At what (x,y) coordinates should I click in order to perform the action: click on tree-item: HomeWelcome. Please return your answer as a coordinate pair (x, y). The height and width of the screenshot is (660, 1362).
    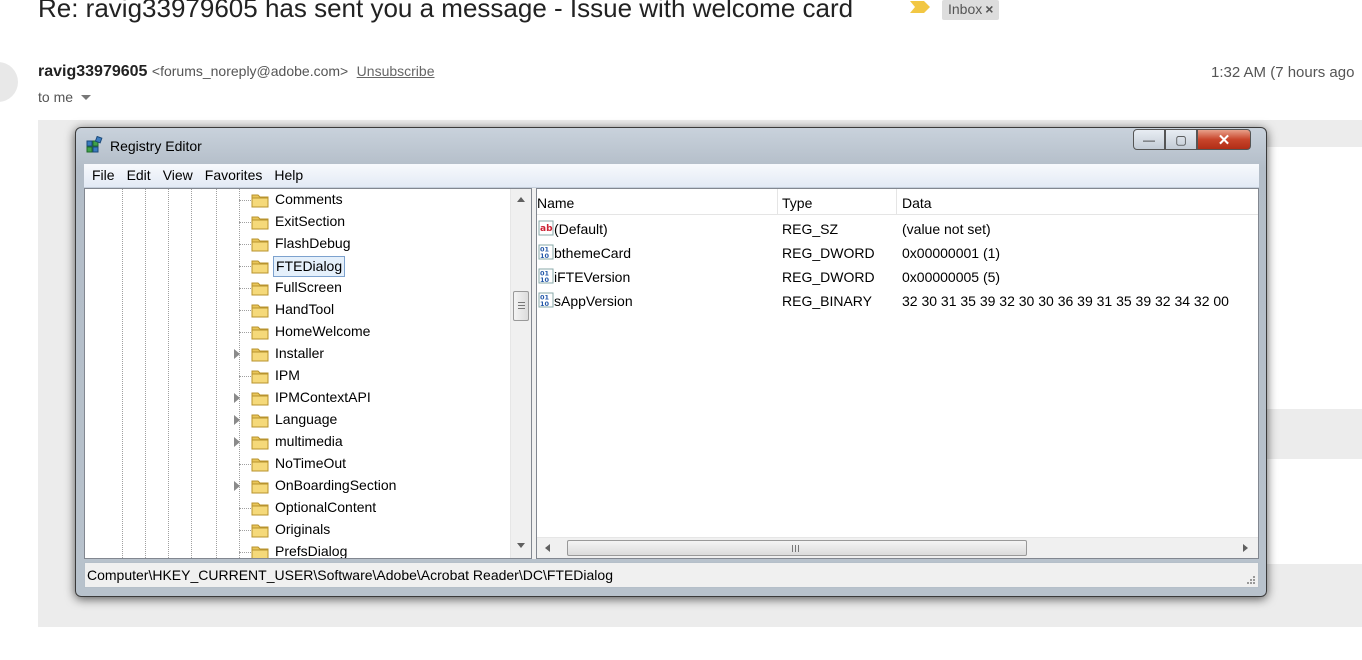
    Looking at the image, I should click on (297, 332).